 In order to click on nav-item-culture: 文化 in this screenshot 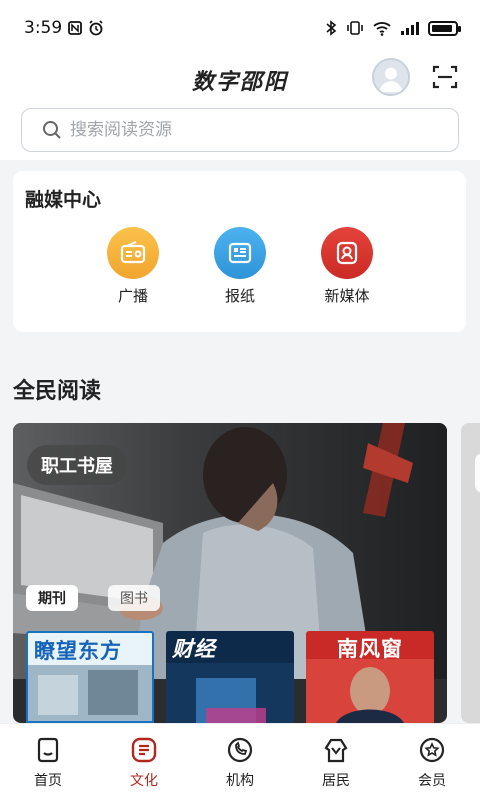, I will do `click(144, 762)`.